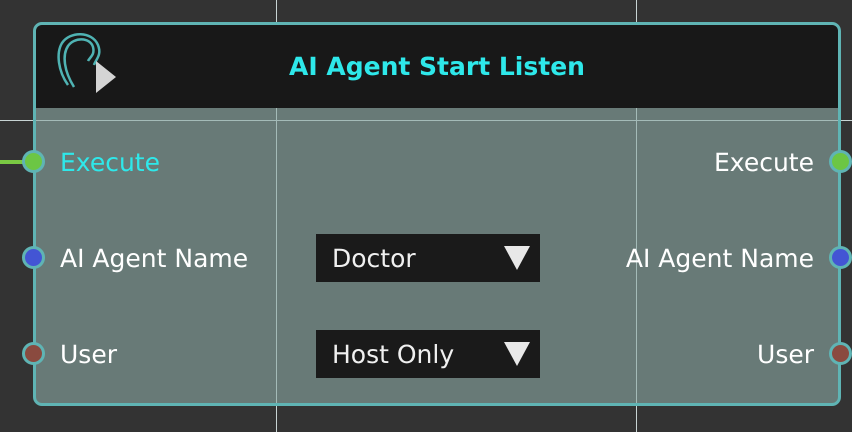  I want to click on input-label: User, so click(88, 354).